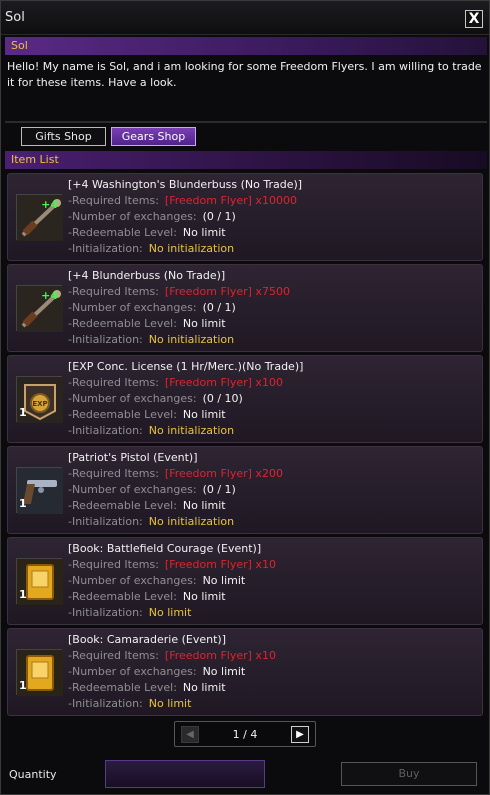 Image resolution: width=490 pixels, height=795 pixels. What do you see at coordinates (185, 184) in the screenshot?
I see `item-name: [+4 Washington's Blunderbuss (No Trade)]` at bounding box center [185, 184].